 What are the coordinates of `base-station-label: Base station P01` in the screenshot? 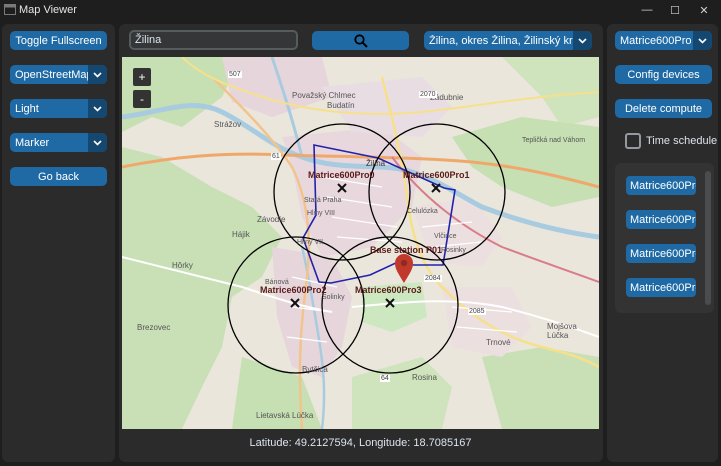 It's located at (406, 250).